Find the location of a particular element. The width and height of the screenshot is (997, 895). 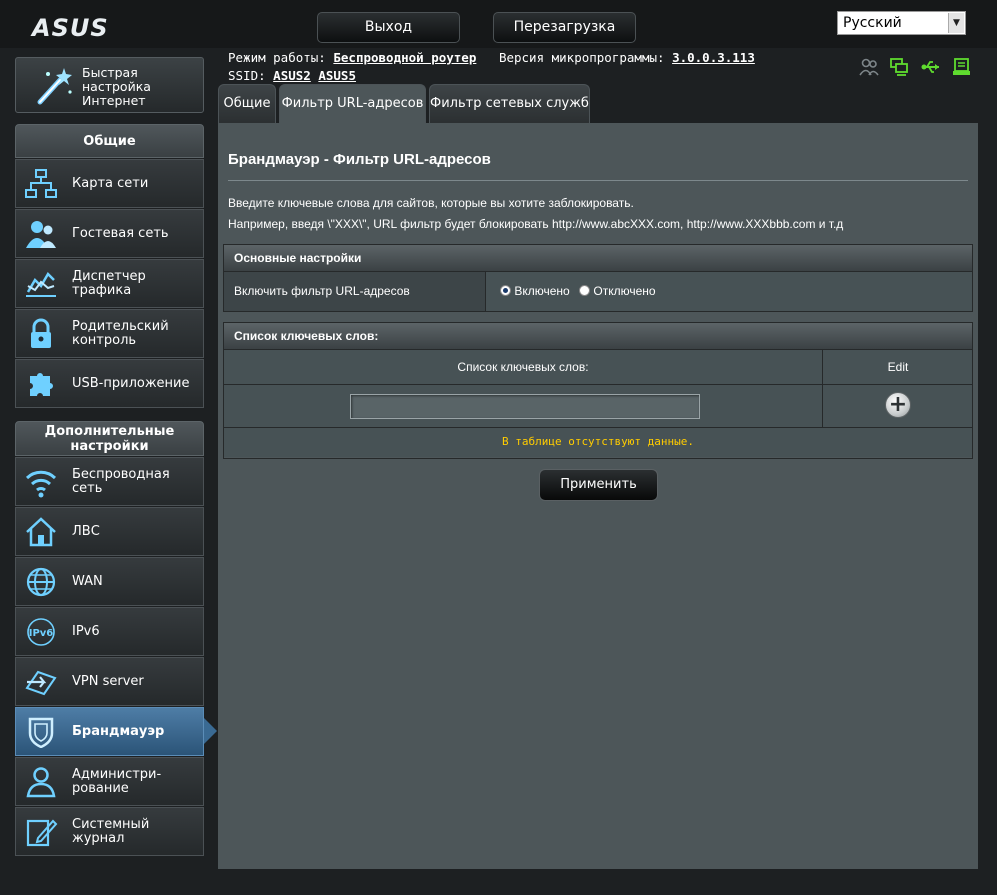

traffic-manager-icon is located at coordinates (41, 284).